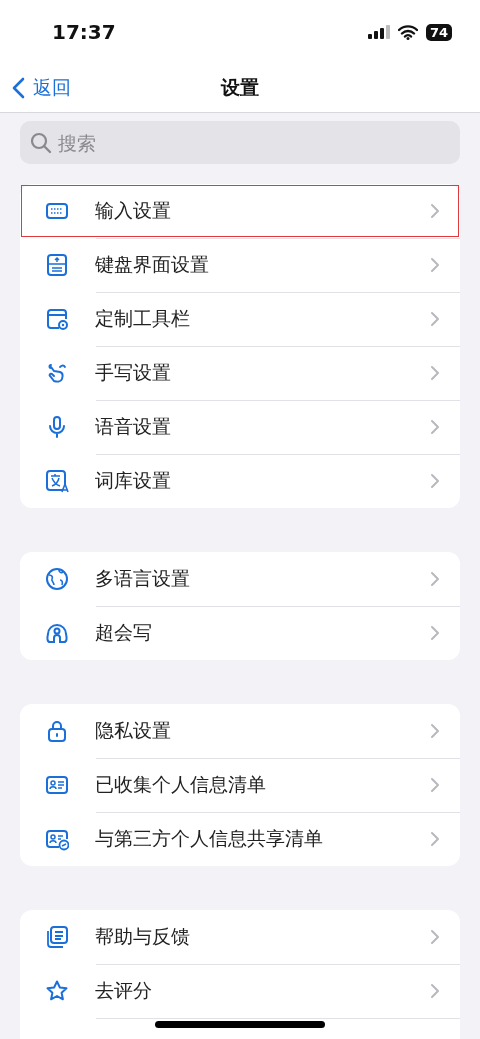 This screenshot has height=1039, width=480. What do you see at coordinates (57, 481) in the screenshot?
I see `translate-icon` at bounding box center [57, 481].